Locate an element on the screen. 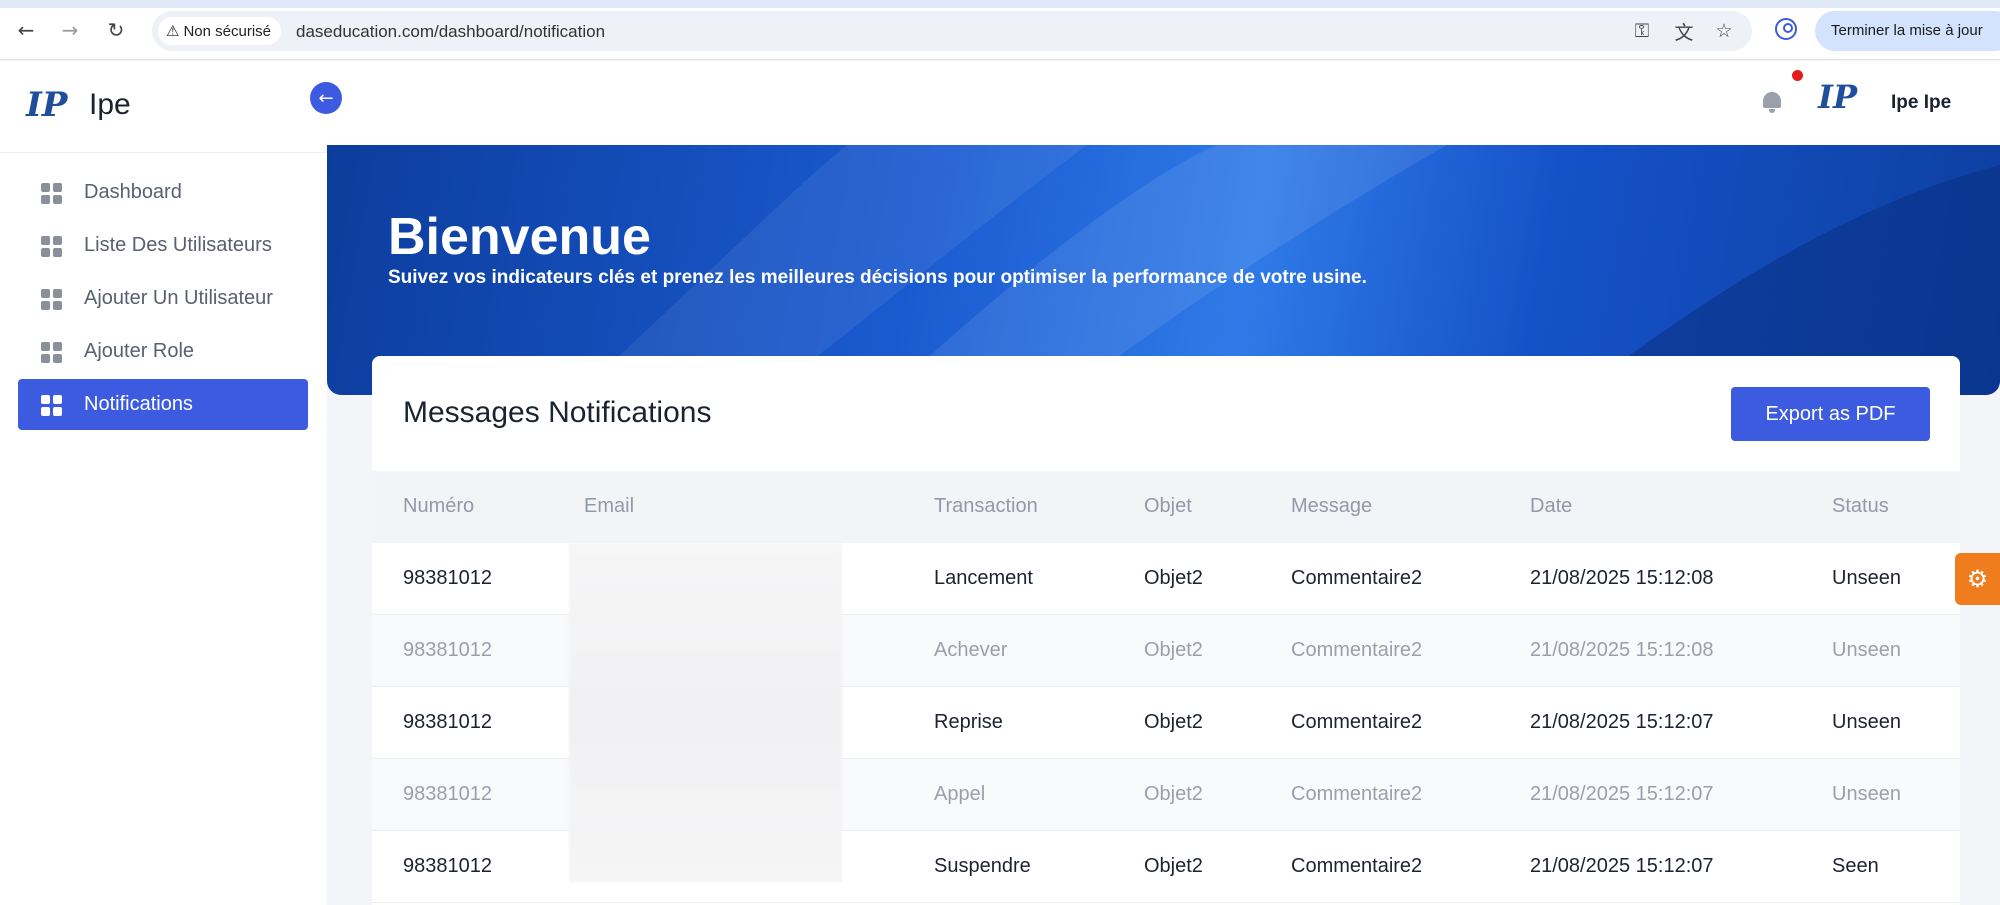 This screenshot has width=2000, height=905. sidebar-item-label: Liste Des Utilisateurs is located at coordinates (178, 245).